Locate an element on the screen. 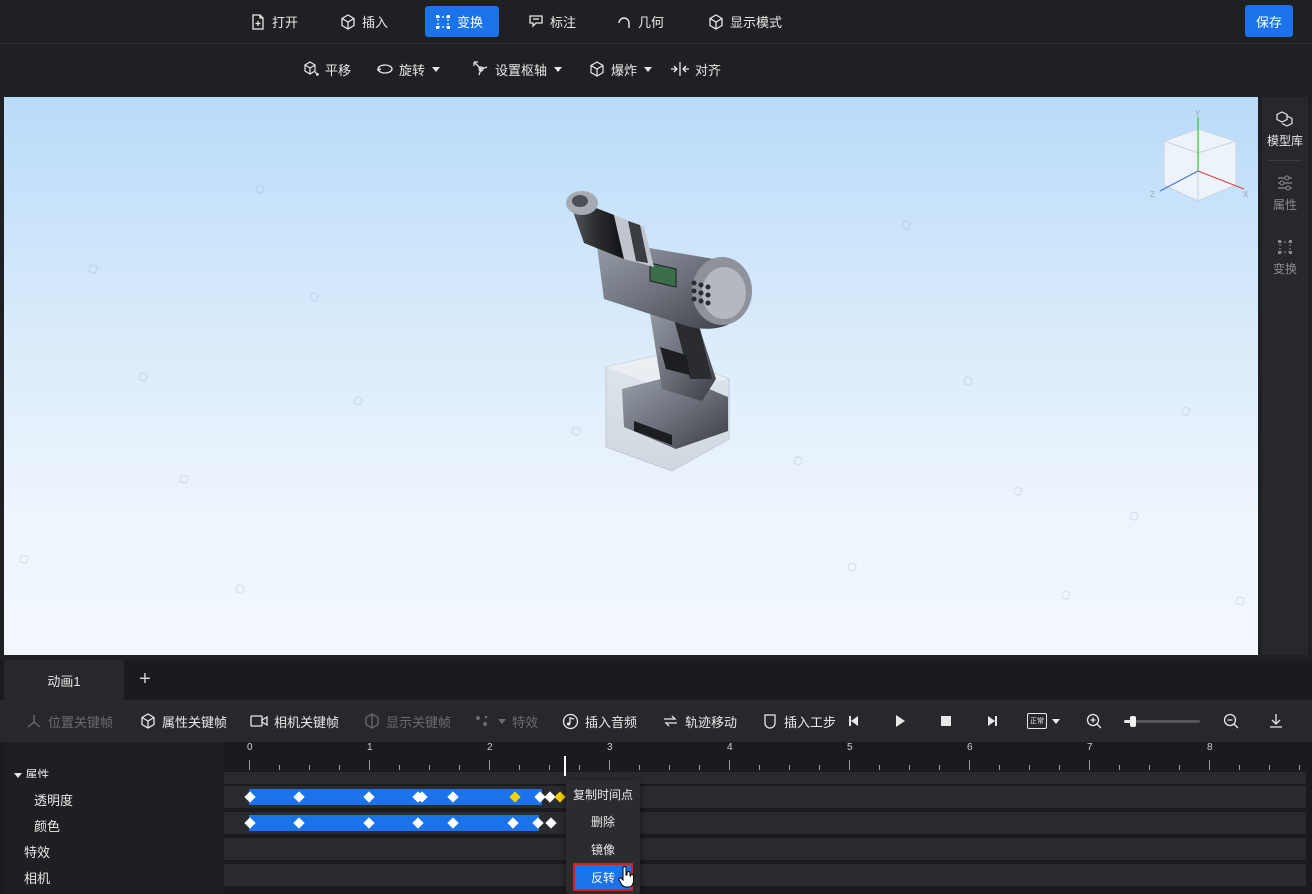 This screenshot has width=1312, height=894. rotate-dropdown: 旋转 is located at coordinates (408, 69).